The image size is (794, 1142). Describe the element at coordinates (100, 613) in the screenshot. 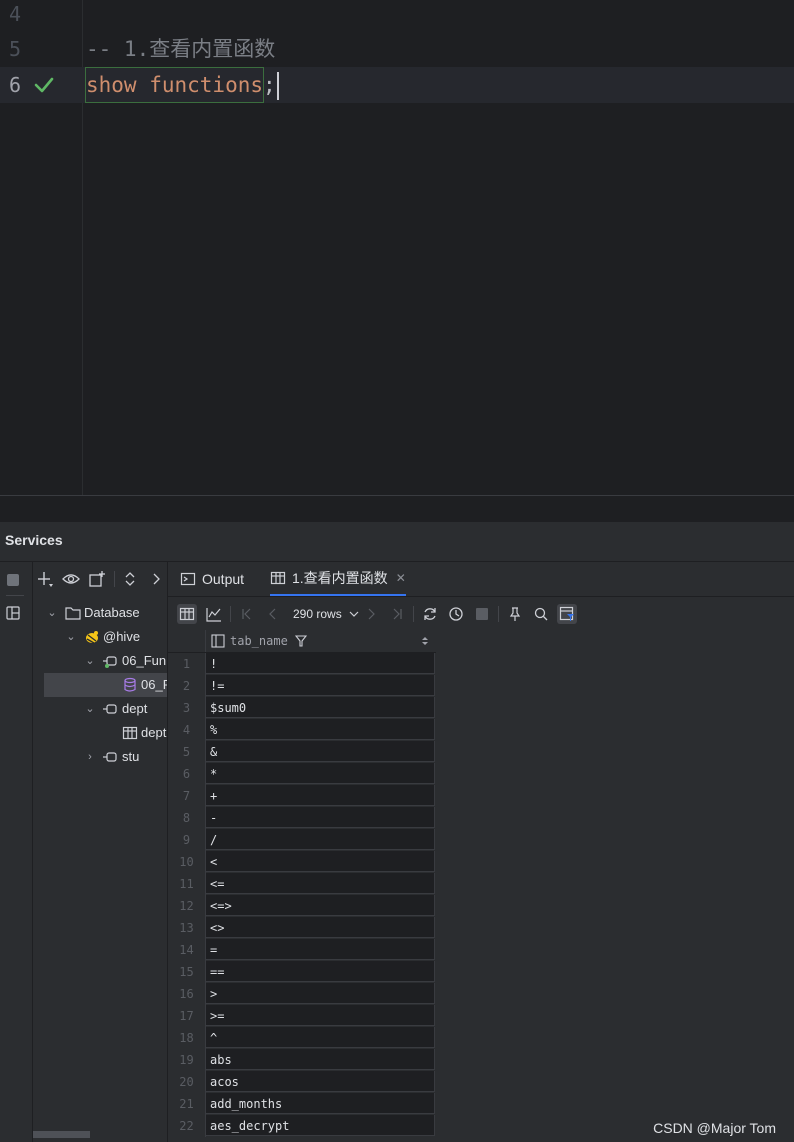

I see `tree-node-database: ⌄ Database` at that location.